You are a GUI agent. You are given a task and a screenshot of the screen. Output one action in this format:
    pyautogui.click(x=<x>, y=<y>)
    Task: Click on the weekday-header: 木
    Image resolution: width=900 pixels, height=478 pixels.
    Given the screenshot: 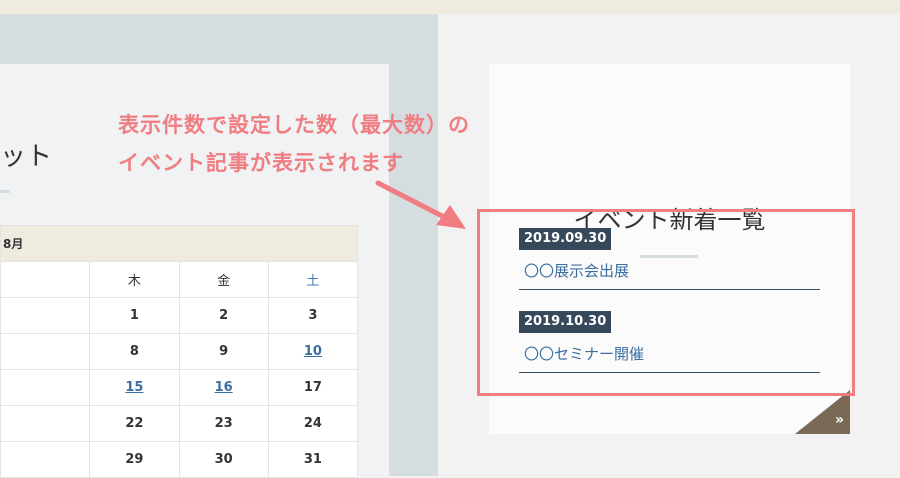 What is the action you would take?
    pyautogui.click(x=134, y=279)
    